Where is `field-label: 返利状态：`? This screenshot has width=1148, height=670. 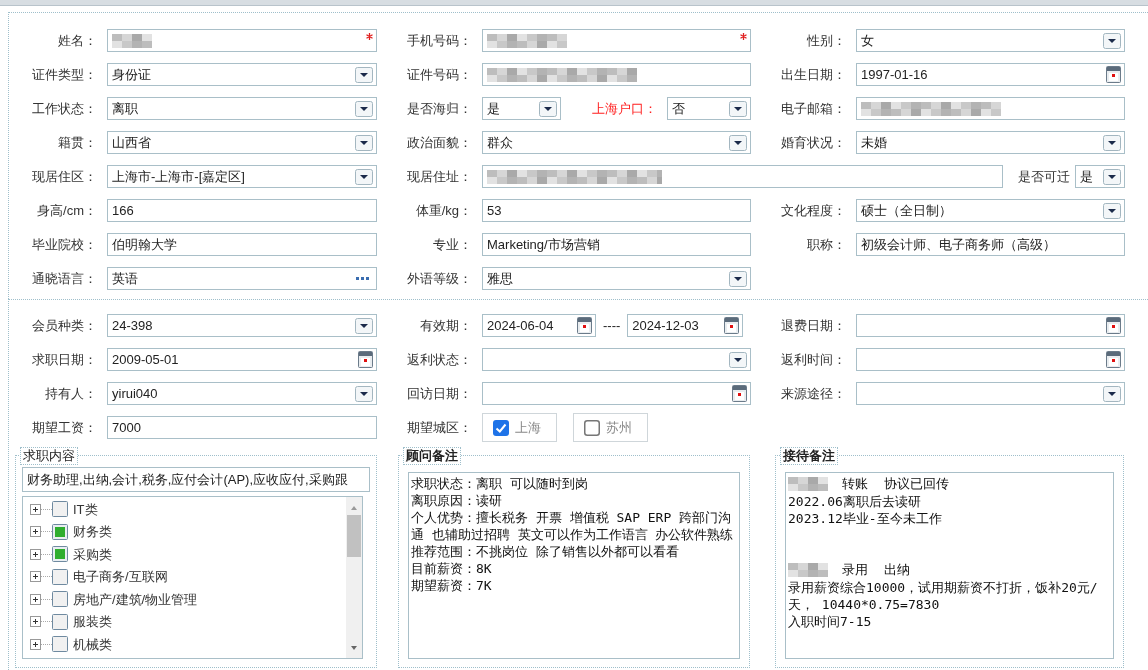
field-label: 返利状态： is located at coordinates (439, 359).